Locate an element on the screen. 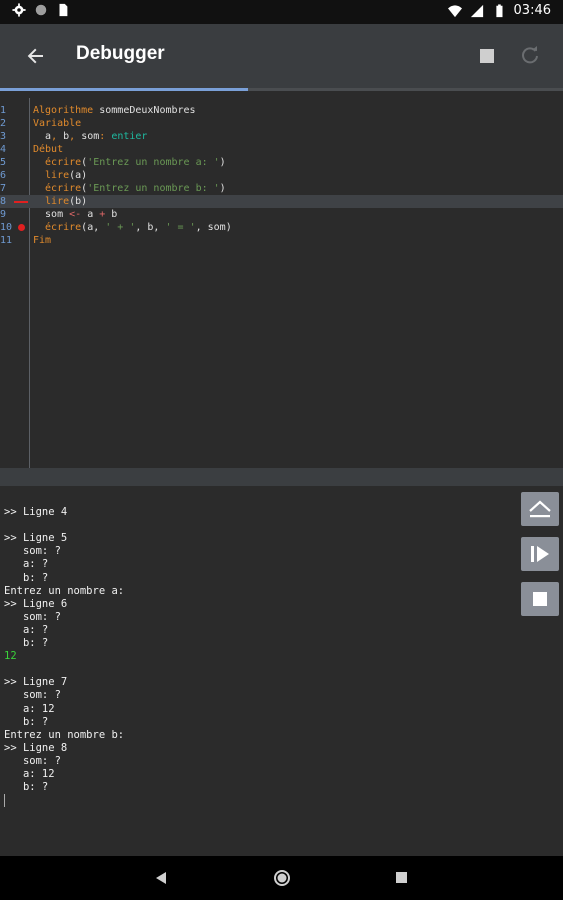 This screenshot has width=563, height=900. console-line: a: 12 is located at coordinates (29, 774).